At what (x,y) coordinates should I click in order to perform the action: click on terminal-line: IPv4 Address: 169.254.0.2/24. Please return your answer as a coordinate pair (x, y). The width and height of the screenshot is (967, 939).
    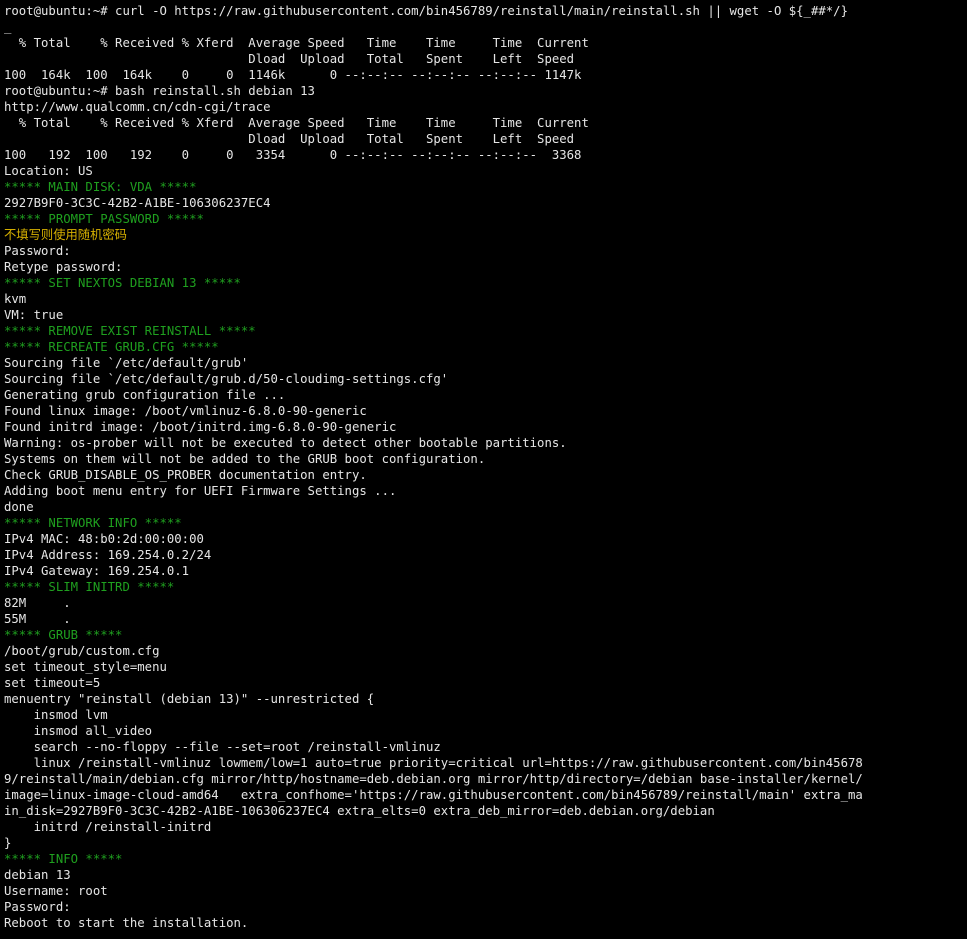
    Looking at the image, I should click on (108, 555).